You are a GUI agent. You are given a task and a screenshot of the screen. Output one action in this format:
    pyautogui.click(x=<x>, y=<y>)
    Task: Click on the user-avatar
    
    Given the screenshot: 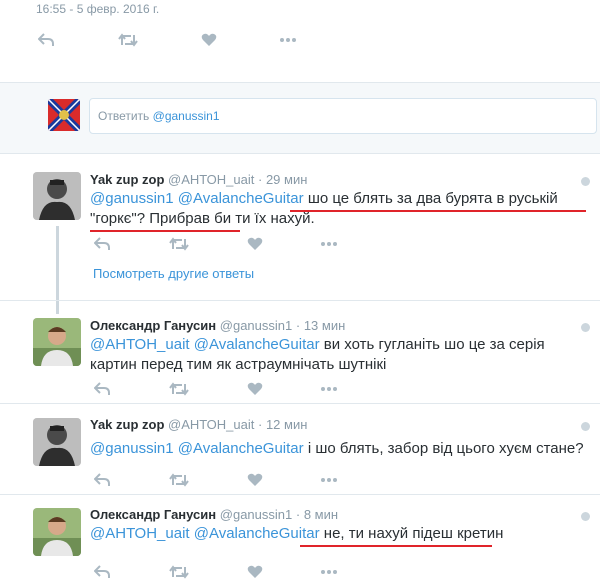 What is the action you would take?
    pyautogui.click(x=64, y=115)
    